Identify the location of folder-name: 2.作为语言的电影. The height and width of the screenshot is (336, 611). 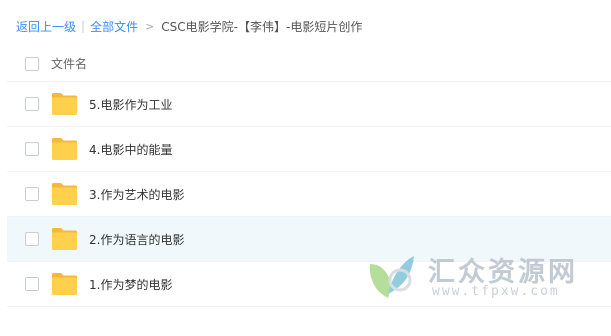
(136, 239).